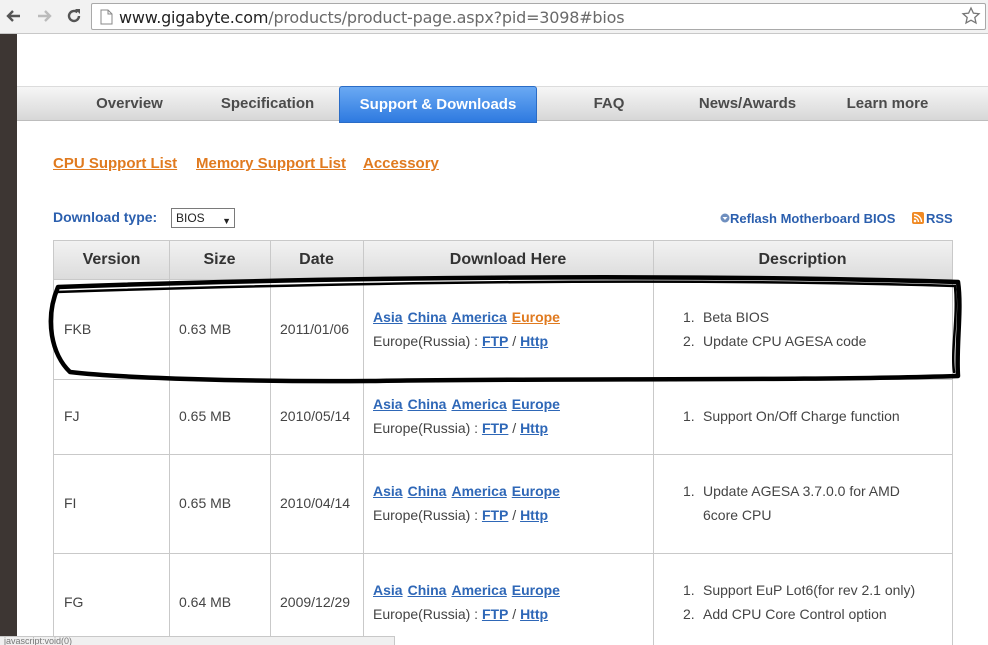  I want to click on row-version: FKB, so click(78, 329).